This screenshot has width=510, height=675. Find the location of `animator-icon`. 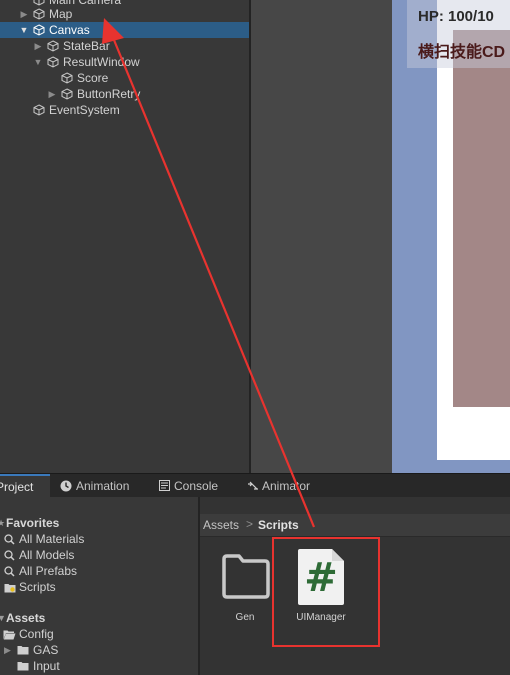

animator-icon is located at coordinates (253, 485).